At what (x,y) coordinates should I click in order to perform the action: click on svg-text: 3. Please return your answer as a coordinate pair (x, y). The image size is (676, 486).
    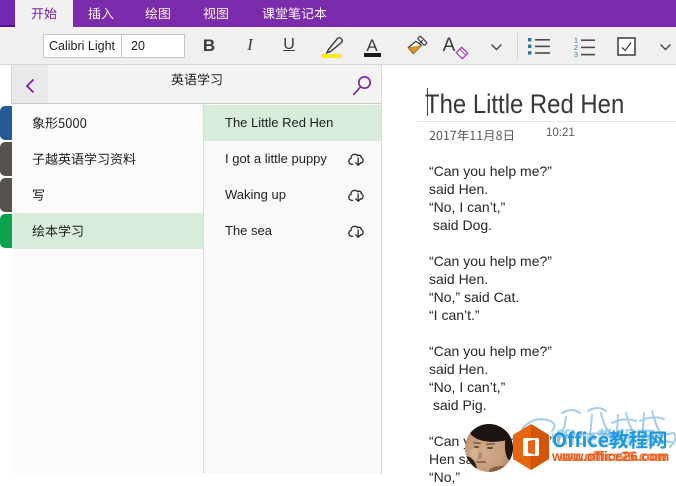
    Looking at the image, I should click on (576, 53).